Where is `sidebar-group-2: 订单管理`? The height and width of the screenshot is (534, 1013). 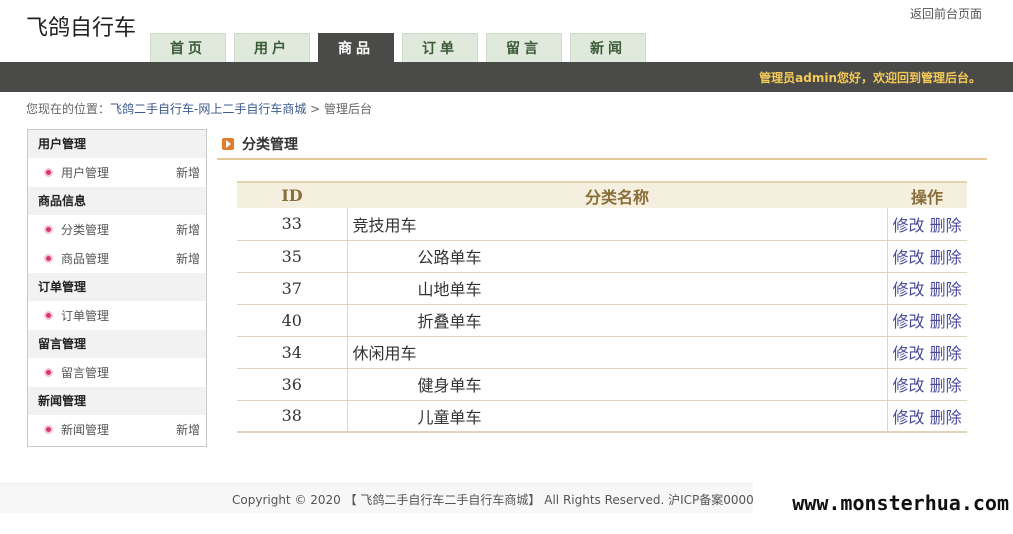 sidebar-group-2: 订单管理 is located at coordinates (117, 287).